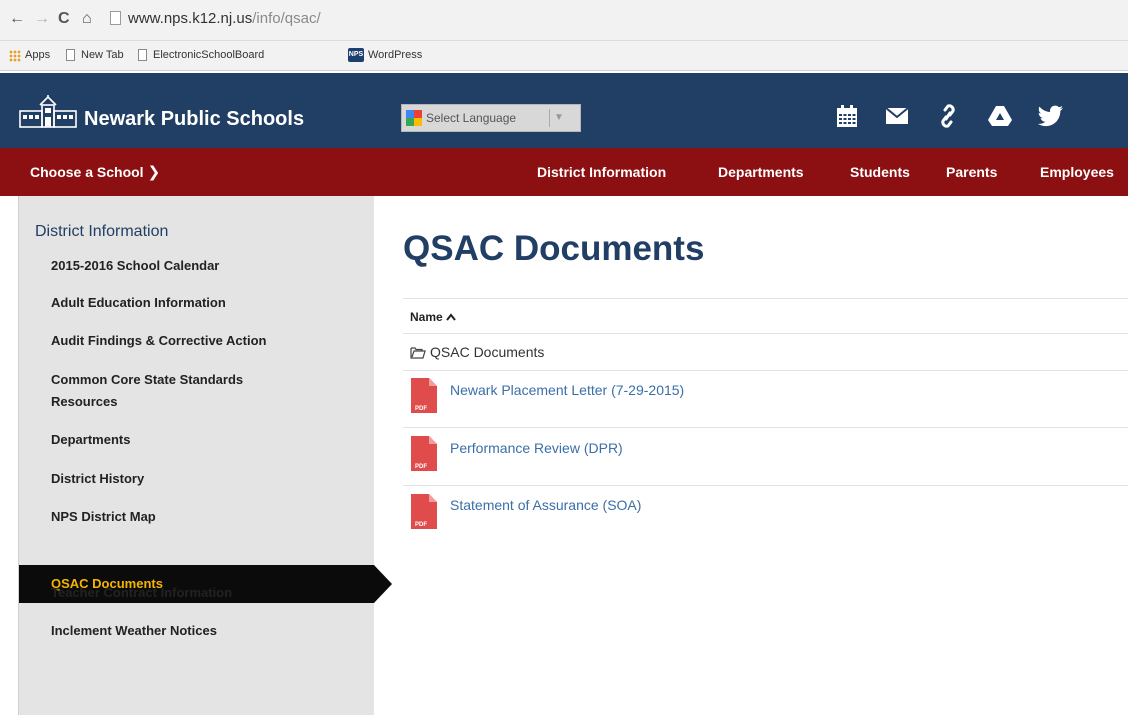 Image resolution: width=1128 pixels, height=715 pixels. I want to click on folder-name: QSAC Documents, so click(487, 352).